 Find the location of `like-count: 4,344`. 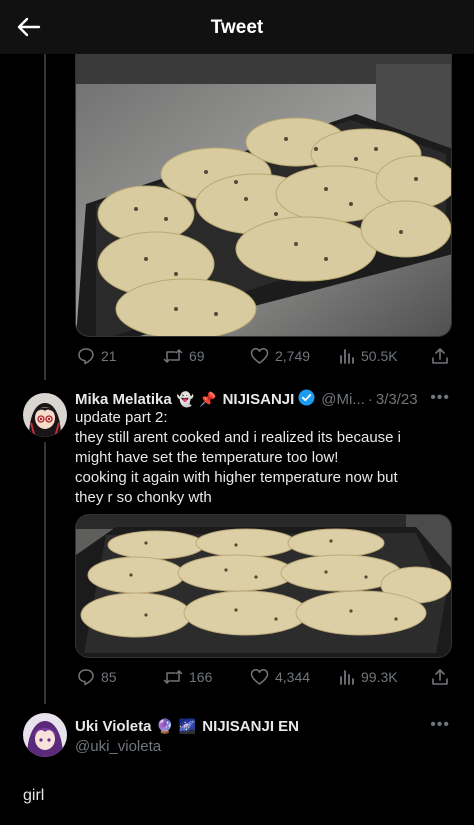

like-count: 4,344 is located at coordinates (293, 677).